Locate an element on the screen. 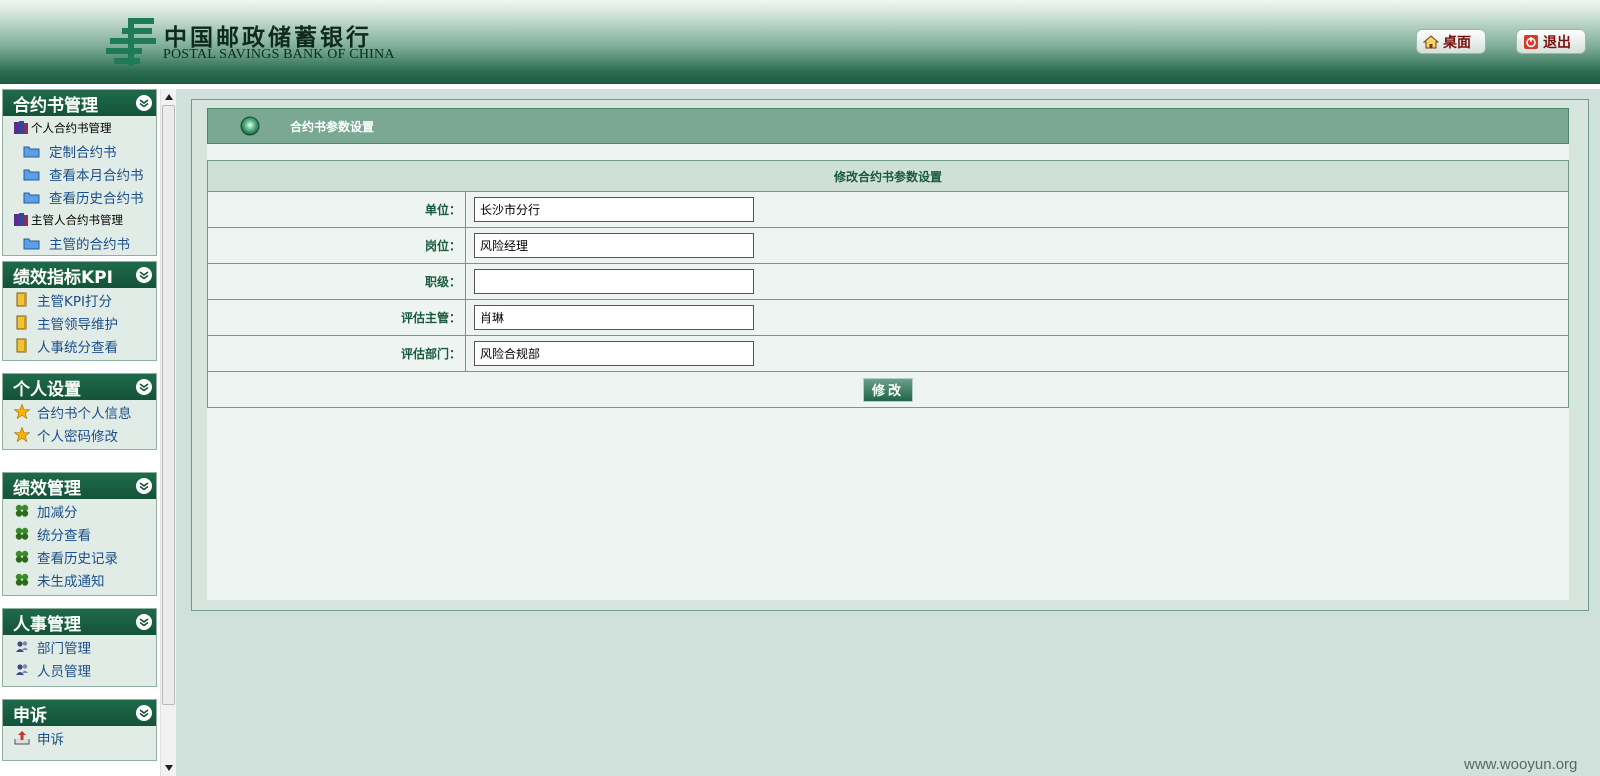 The height and width of the screenshot is (776, 1600). sidebar-section-header: 绩效管理 is located at coordinates (79, 486).